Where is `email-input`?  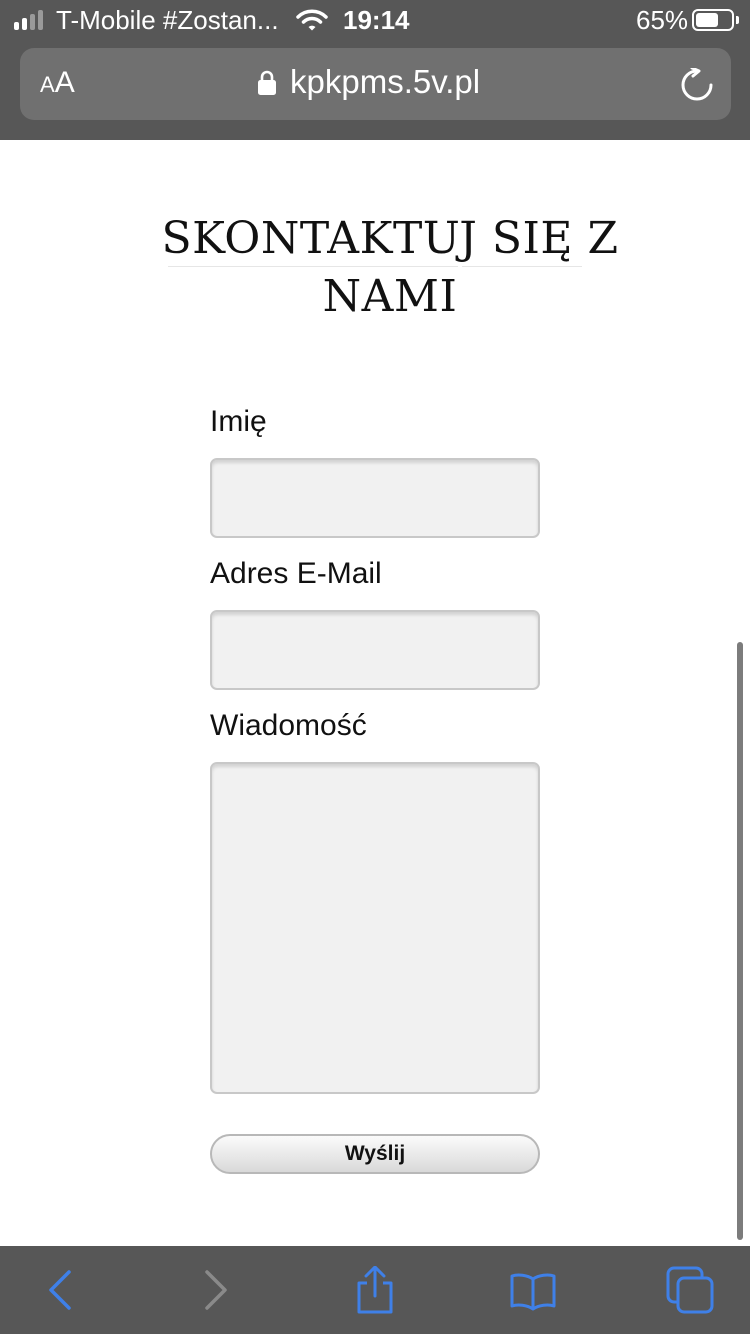
email-input is located at coordinates (375, 650).